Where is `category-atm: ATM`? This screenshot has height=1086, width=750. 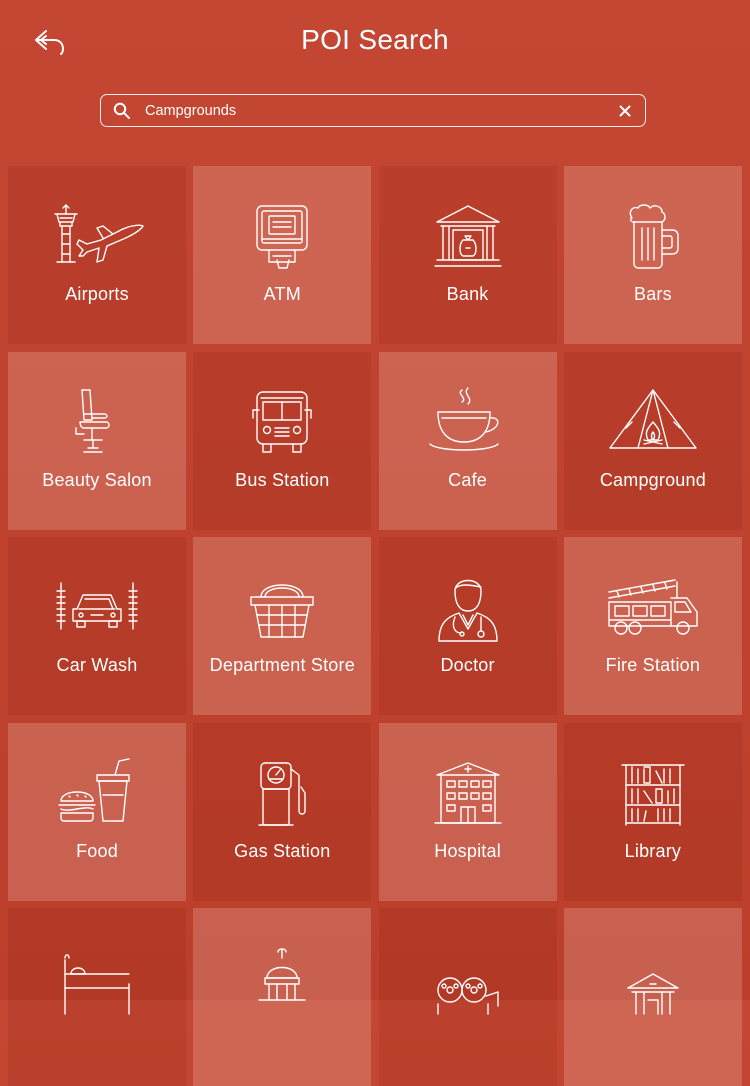
category-atm: ATM is located at coordinates (282, 255).